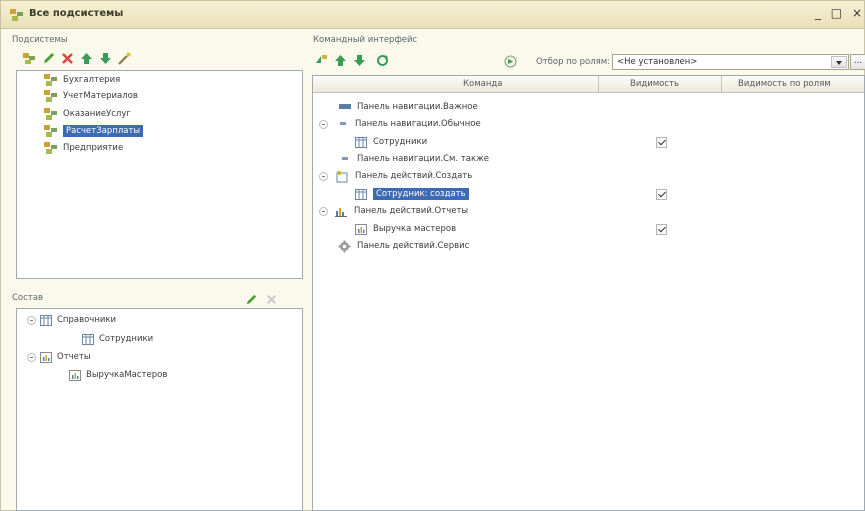  Describe the element at coordinates (413, 246) in the screenshot. I see `command-label: Панель действий.Сервис` at that location.